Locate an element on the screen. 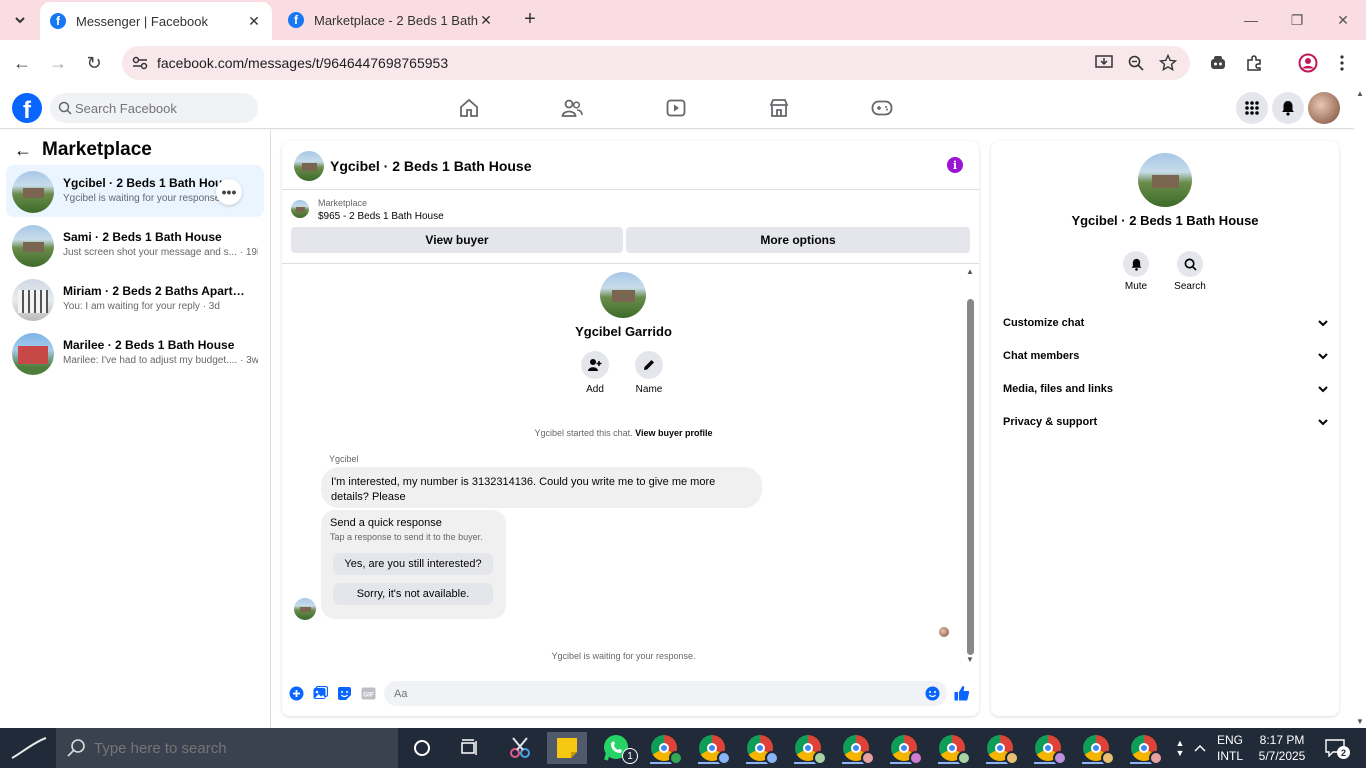 Image resolution: width=1366 pixels, height=768 pixels. show-hidden-icons-icon is located at coordinates (1200, 748).